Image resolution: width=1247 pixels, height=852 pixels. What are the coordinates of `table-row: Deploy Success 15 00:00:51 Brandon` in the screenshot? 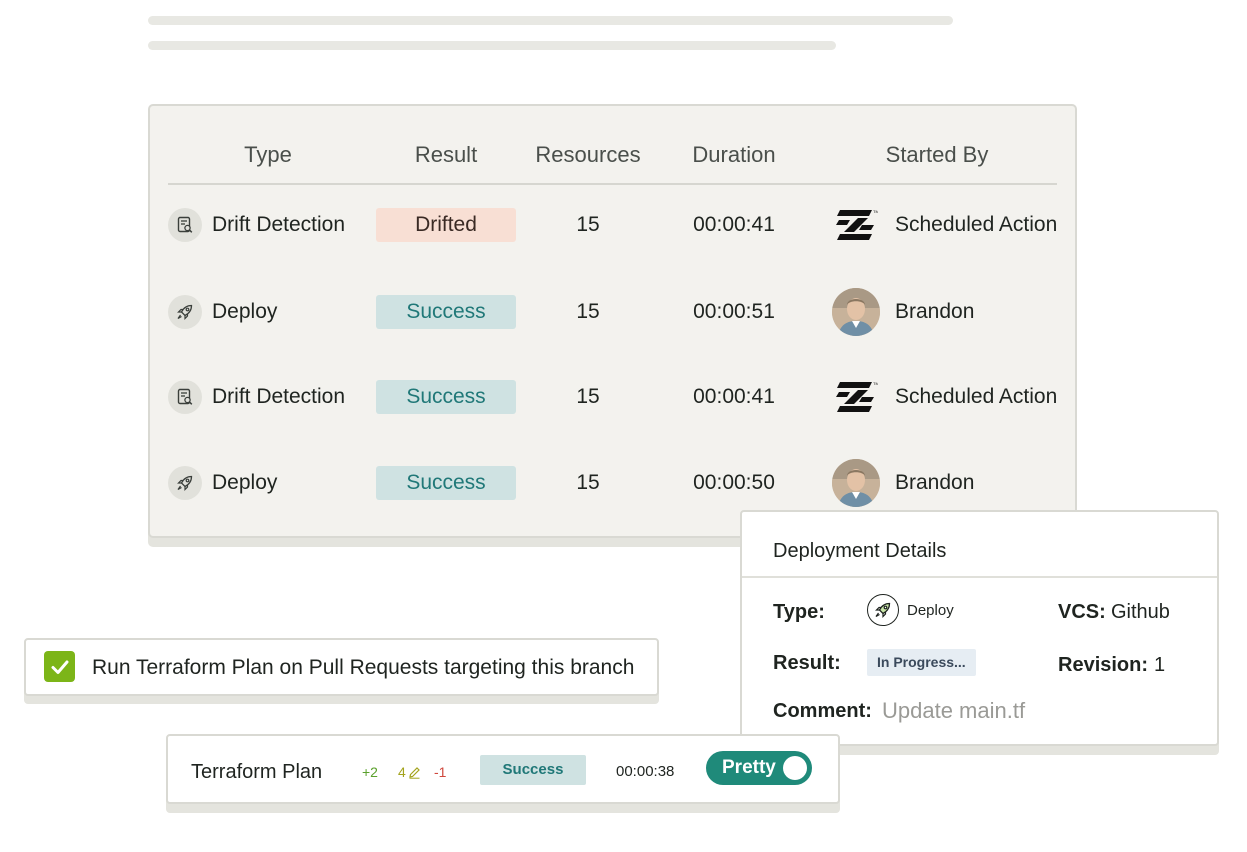 It's located at (612, 312).